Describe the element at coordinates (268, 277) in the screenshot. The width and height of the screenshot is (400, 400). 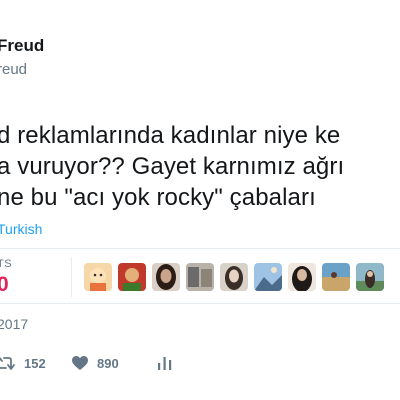
I see `avatar-landscape-icon` at that location.